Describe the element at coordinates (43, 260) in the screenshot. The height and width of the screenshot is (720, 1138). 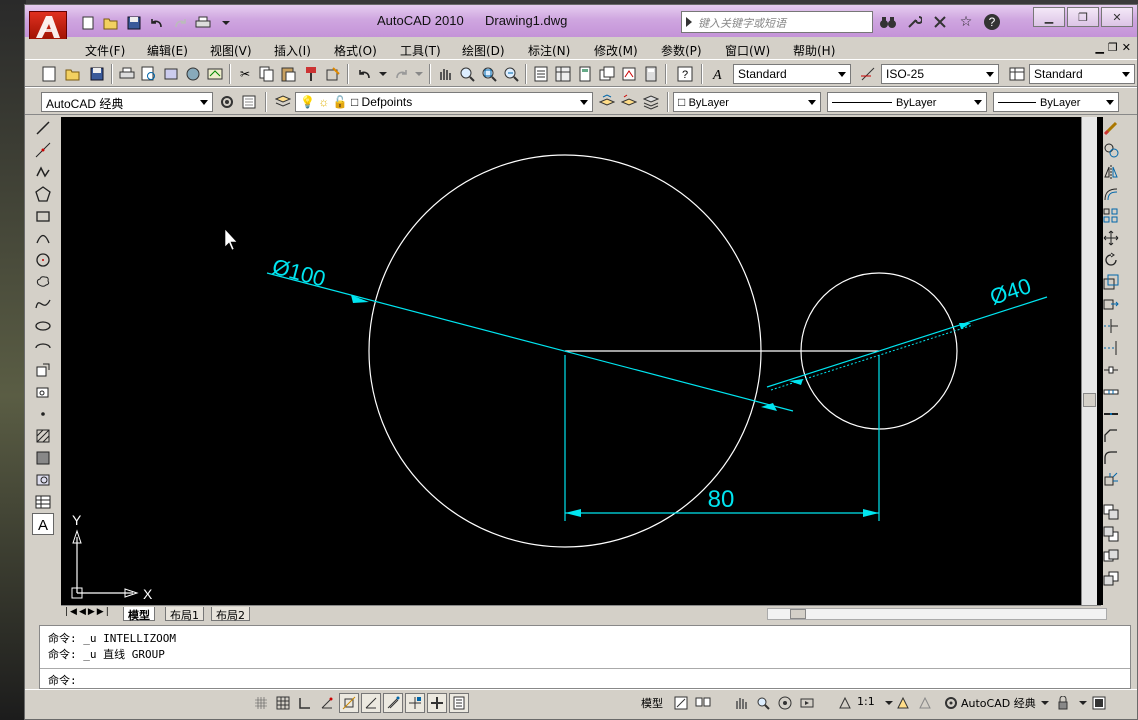
I see `circle-icon` at that location.